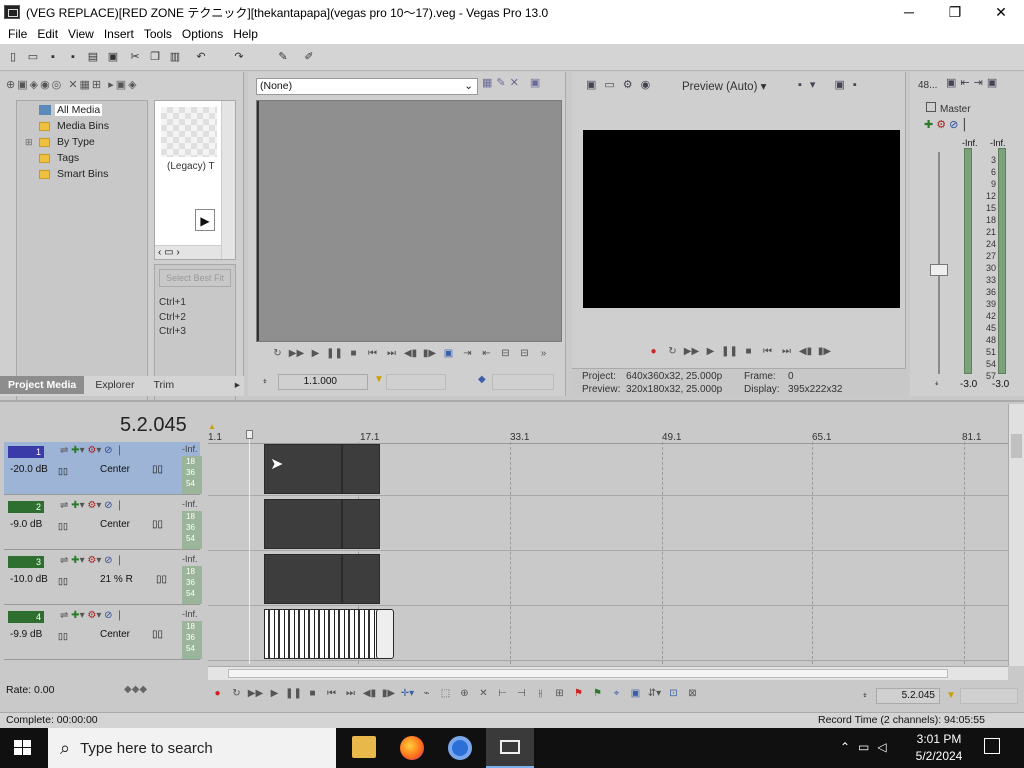 Image resolution: width=1024 pixels, height=768 pixels. Describe the element at coordinates (578, 693) in the screenshot. I see `marker-icon: ⚑` at that location.